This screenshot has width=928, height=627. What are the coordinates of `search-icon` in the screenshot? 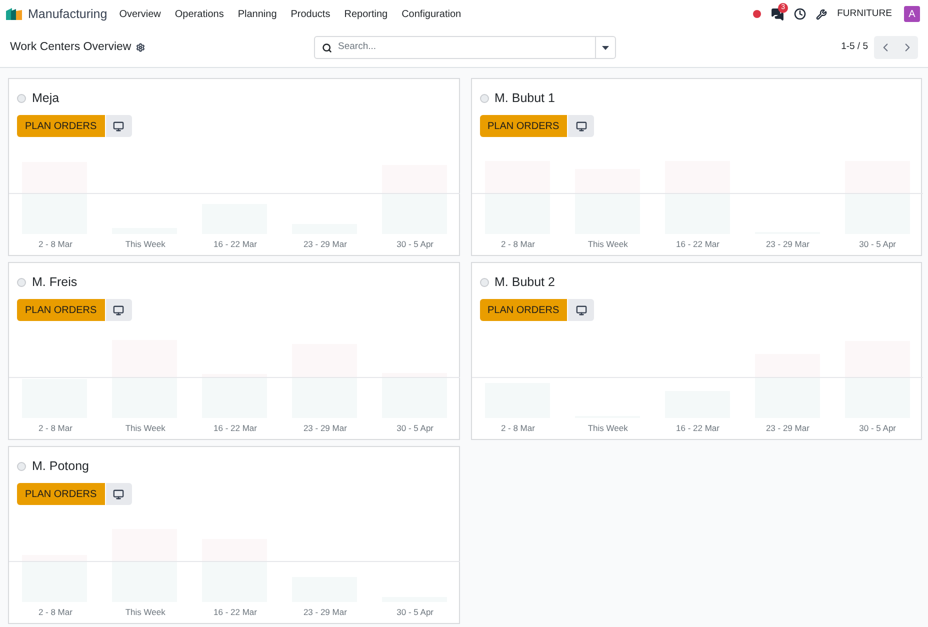 It's located at (327, 47).